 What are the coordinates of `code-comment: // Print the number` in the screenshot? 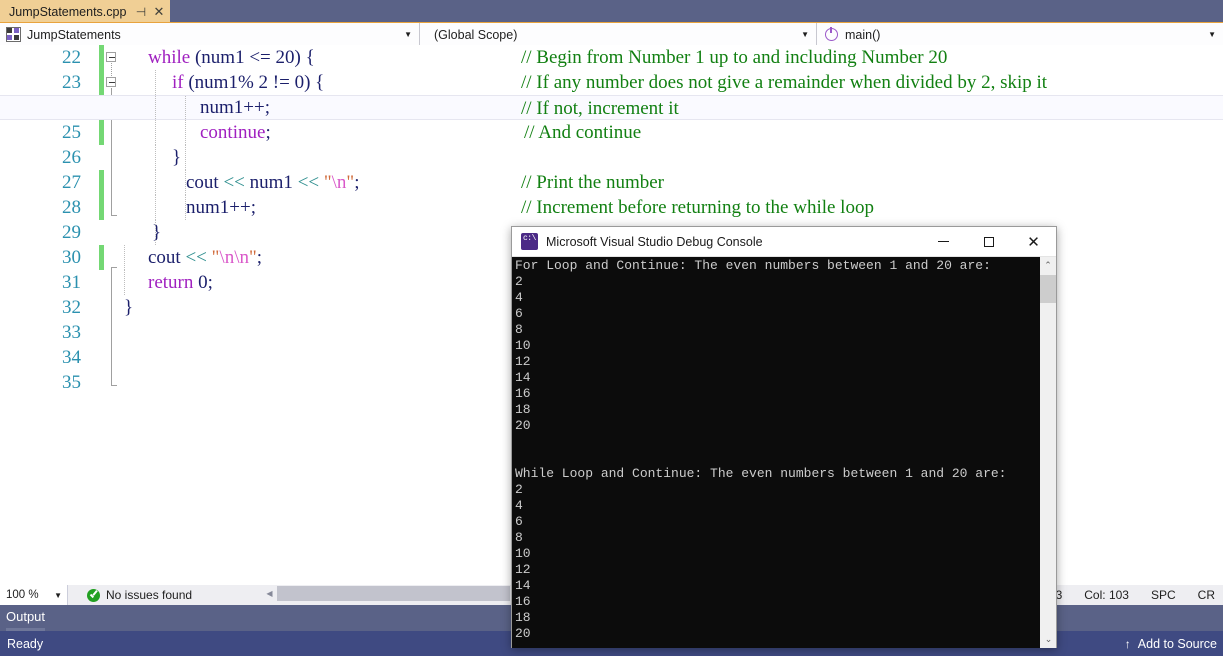 It's located at (593, 182).